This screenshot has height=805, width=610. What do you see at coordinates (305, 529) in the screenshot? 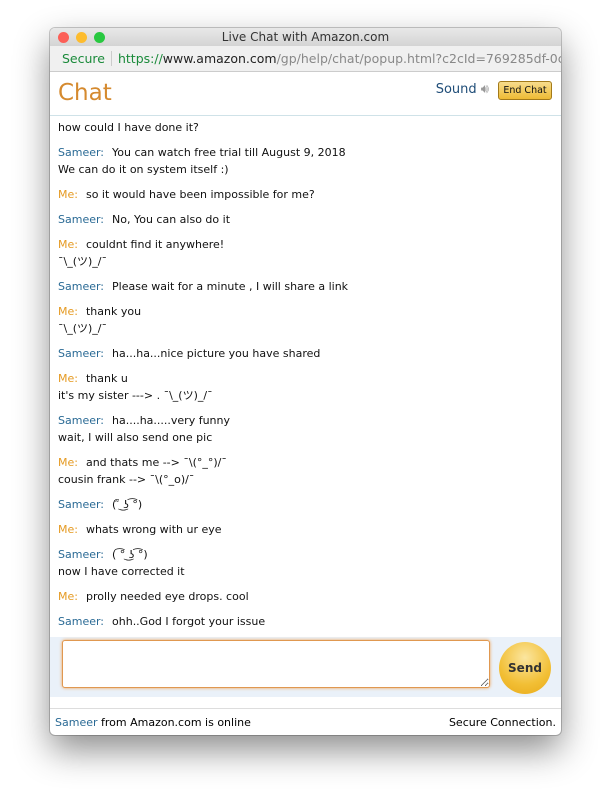
I see `chat-message: Me: whats wrong with ur eye` at bounding box center [305, 529].